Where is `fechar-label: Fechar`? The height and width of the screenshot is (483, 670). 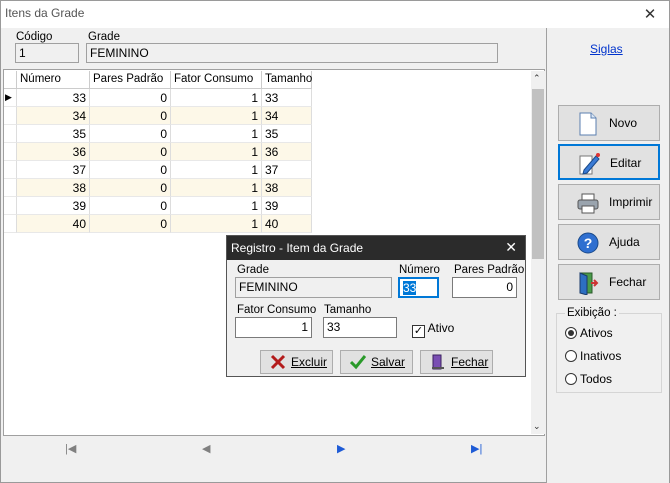 fechar-label: Fechar is located at coordinates (628, 282).